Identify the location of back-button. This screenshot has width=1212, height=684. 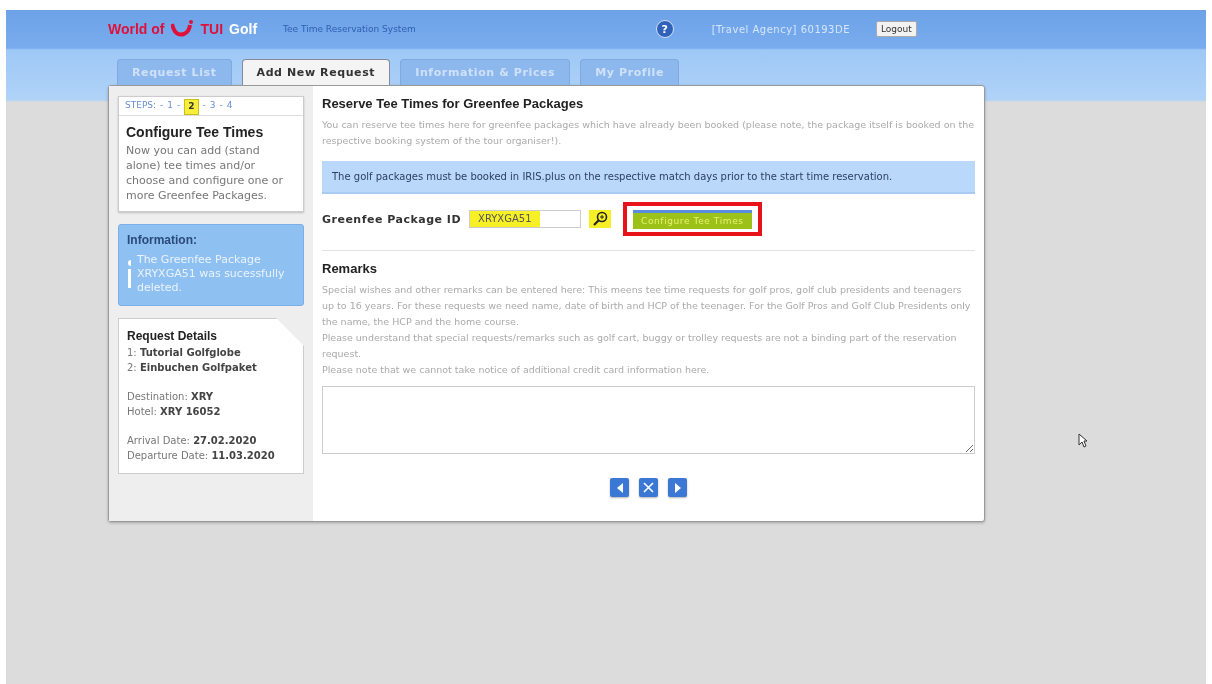
(619, 487).